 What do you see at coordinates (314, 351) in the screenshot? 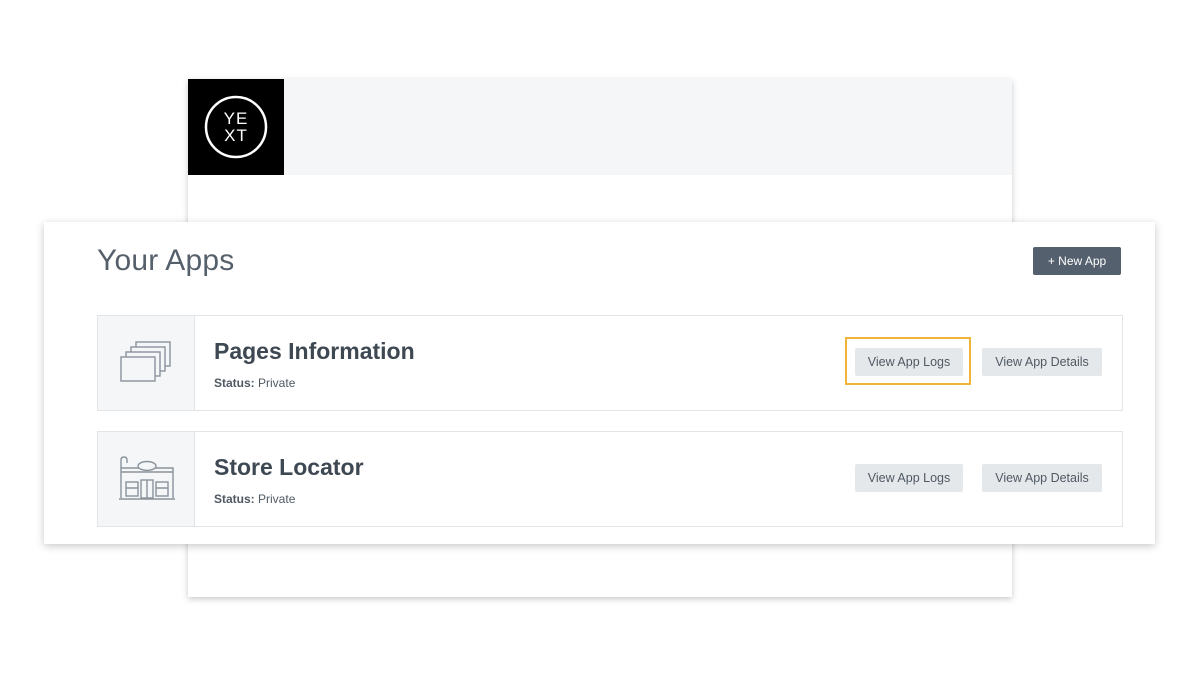
I see `app-name: Pages Information` at bounding box center [314, 351].